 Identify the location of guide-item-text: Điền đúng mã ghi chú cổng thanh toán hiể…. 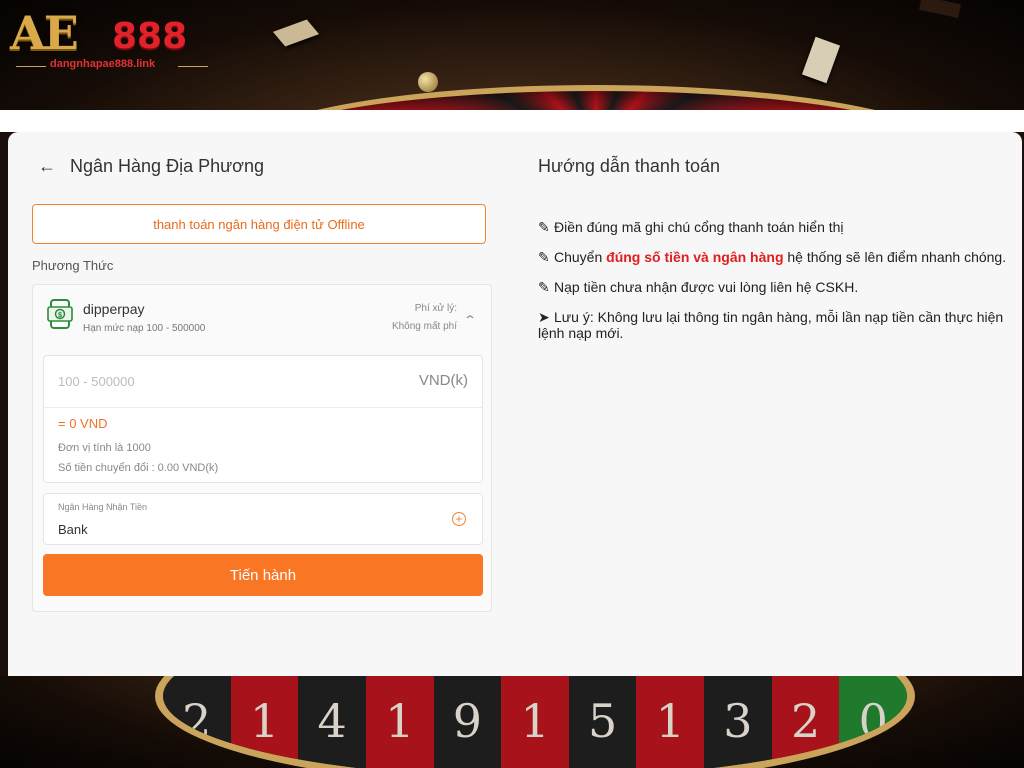
(699, 227).